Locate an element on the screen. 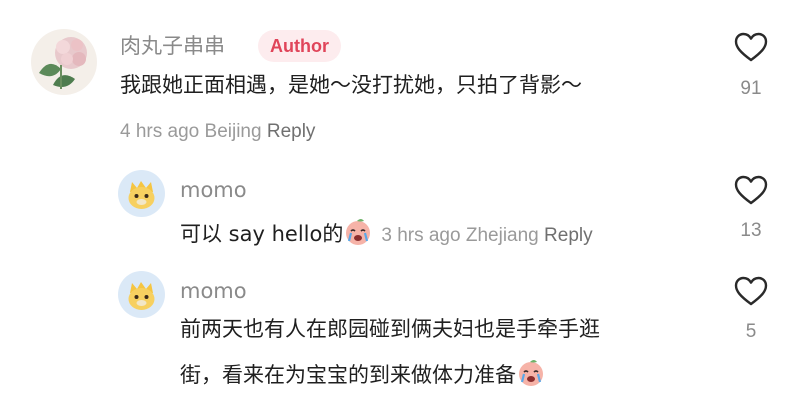  comment-location: Beijing is located at coordinates (233, 131).